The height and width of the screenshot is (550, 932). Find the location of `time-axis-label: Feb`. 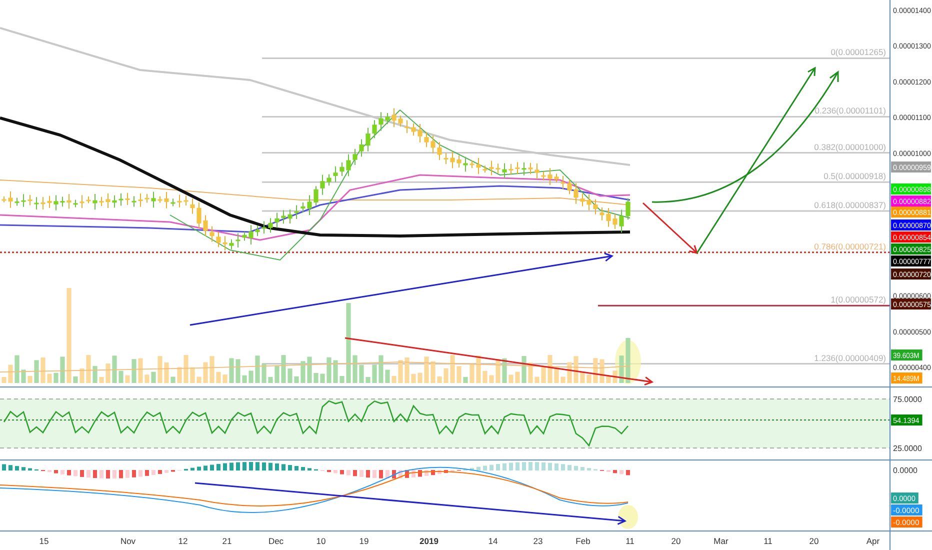

time-axis-label: Feb is located at coordinates (583, 541).